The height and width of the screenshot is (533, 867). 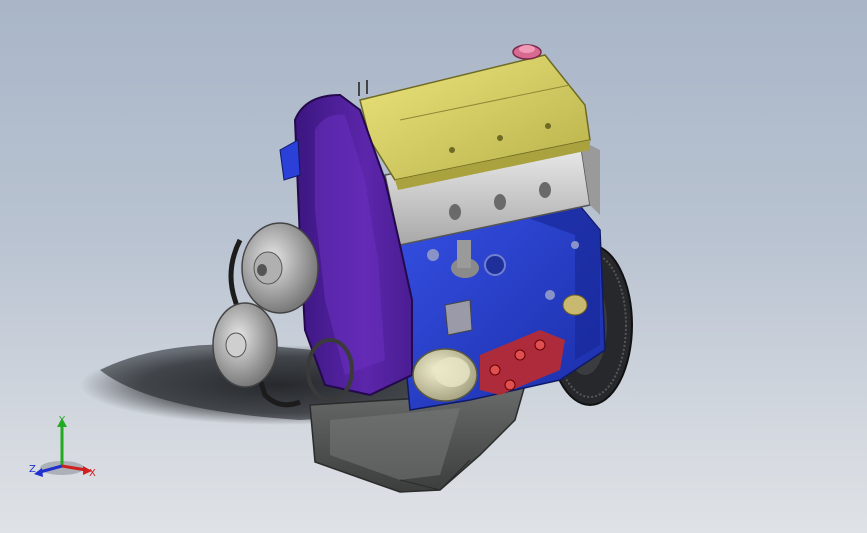 I want to click on head-studs, so click(x=363, y=88).